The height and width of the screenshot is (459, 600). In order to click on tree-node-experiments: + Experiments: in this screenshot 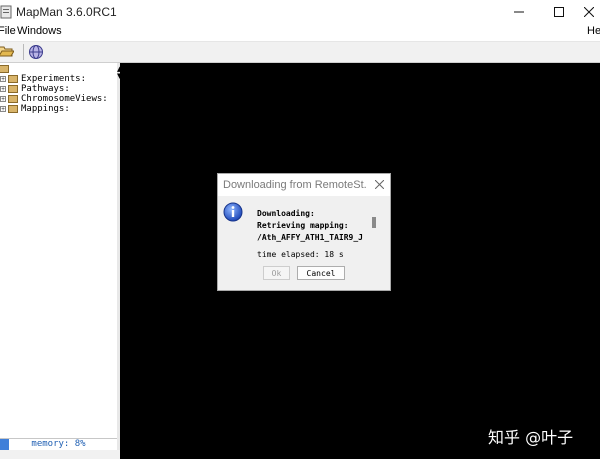, I will do `click(43, 79)`.